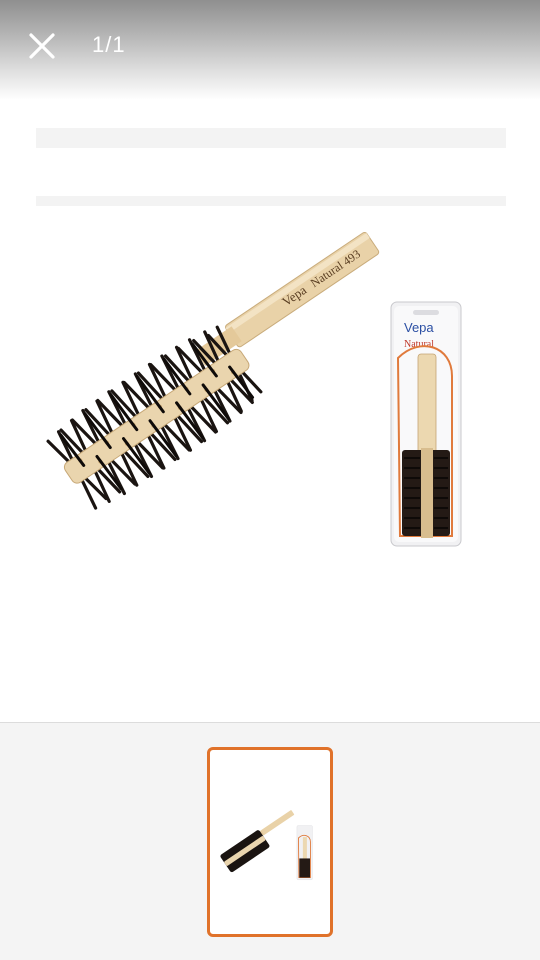  I want to click on package-hang-hole, so click(426, 312).